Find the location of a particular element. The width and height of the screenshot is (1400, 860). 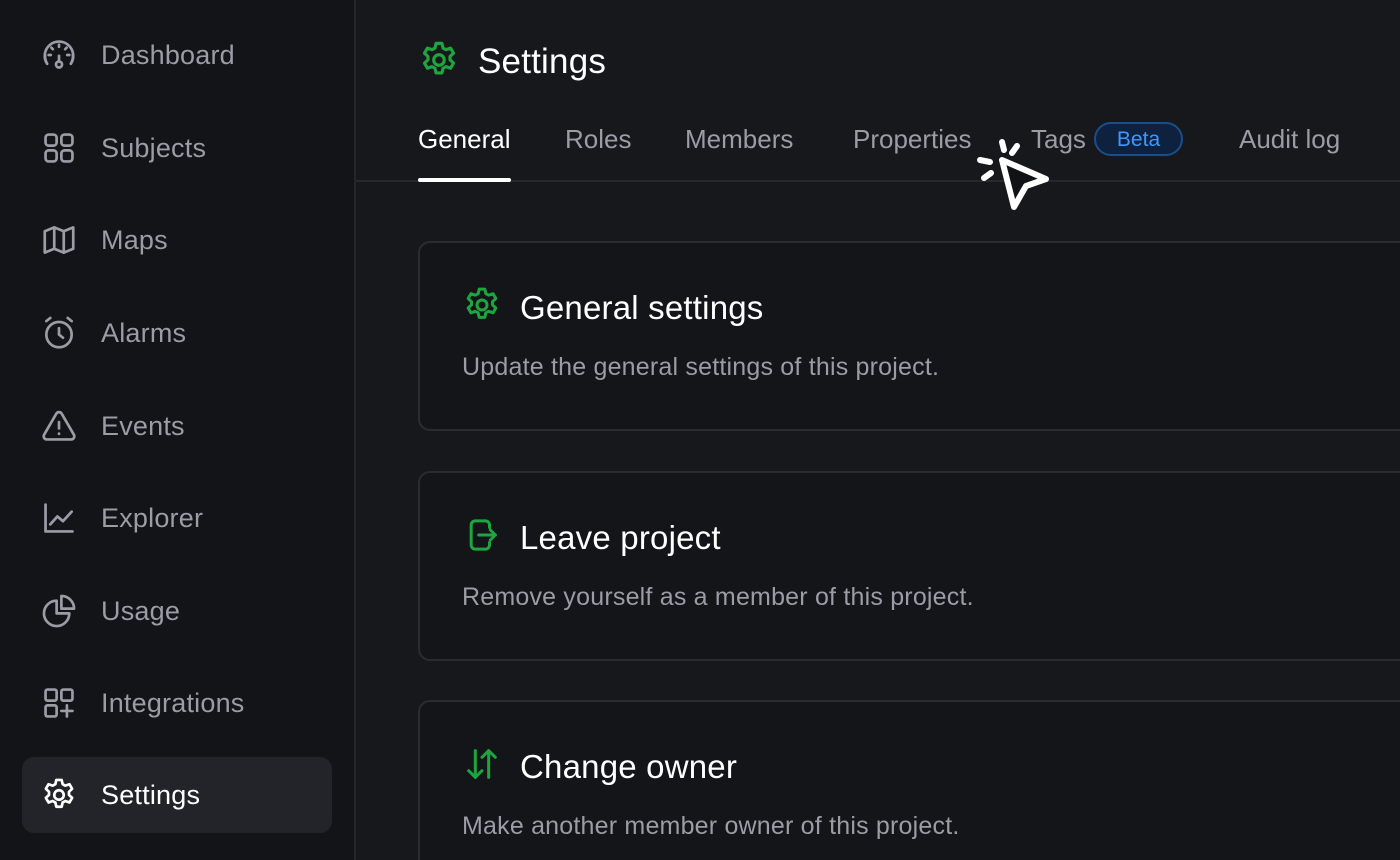

sidebar-item-maps: Maps is located at coordinates (177, 240).